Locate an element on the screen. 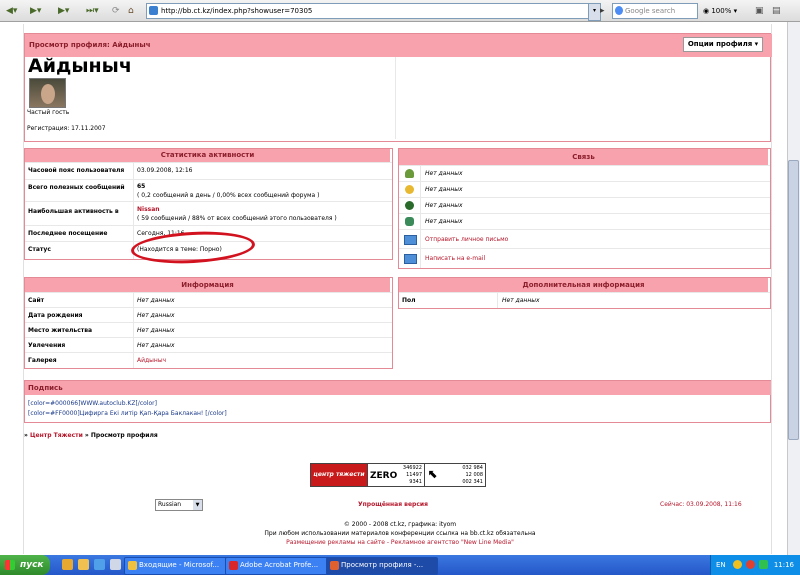 This screenshot has width=800, height=575. browser-icon is located at coordinates (334, 565).